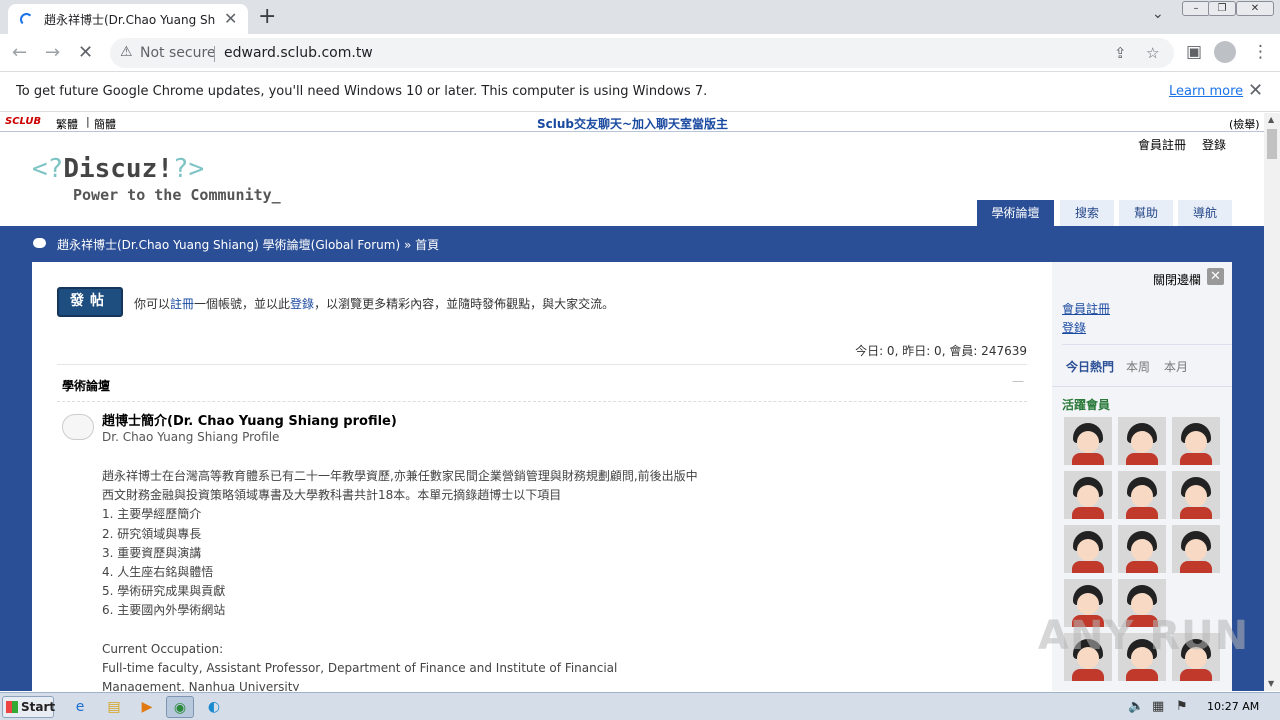  I want to click on volume-icon: 🔈, so click(1136, 706).